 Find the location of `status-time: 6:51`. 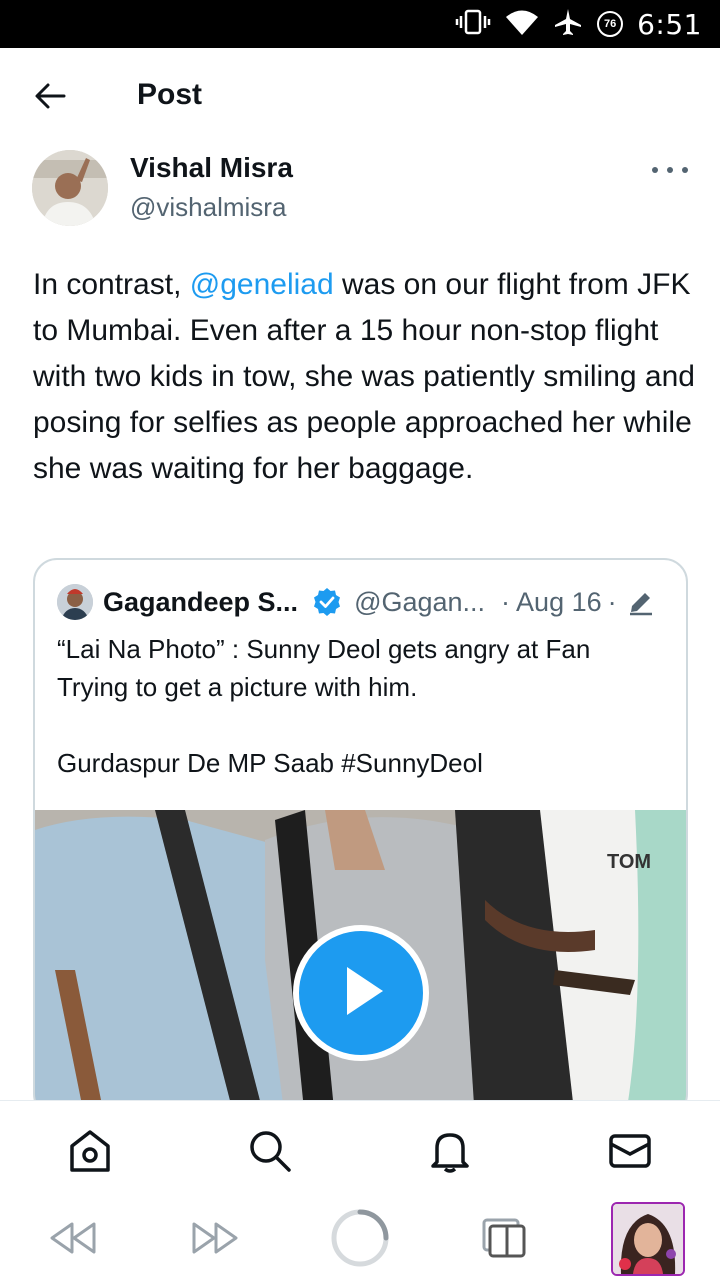

status-time: 6:51 is located at coordinates (669, 24).